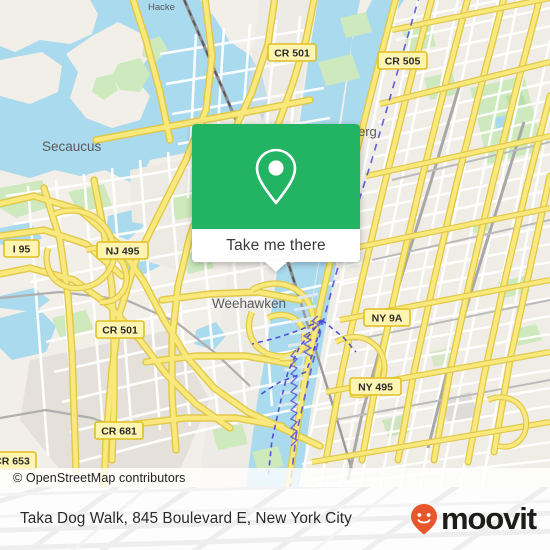  Describe the element at coordinates (99, 478) in the screenshot. I see `osm-attribution-text: © OpenStreetMap contributors` at that location.